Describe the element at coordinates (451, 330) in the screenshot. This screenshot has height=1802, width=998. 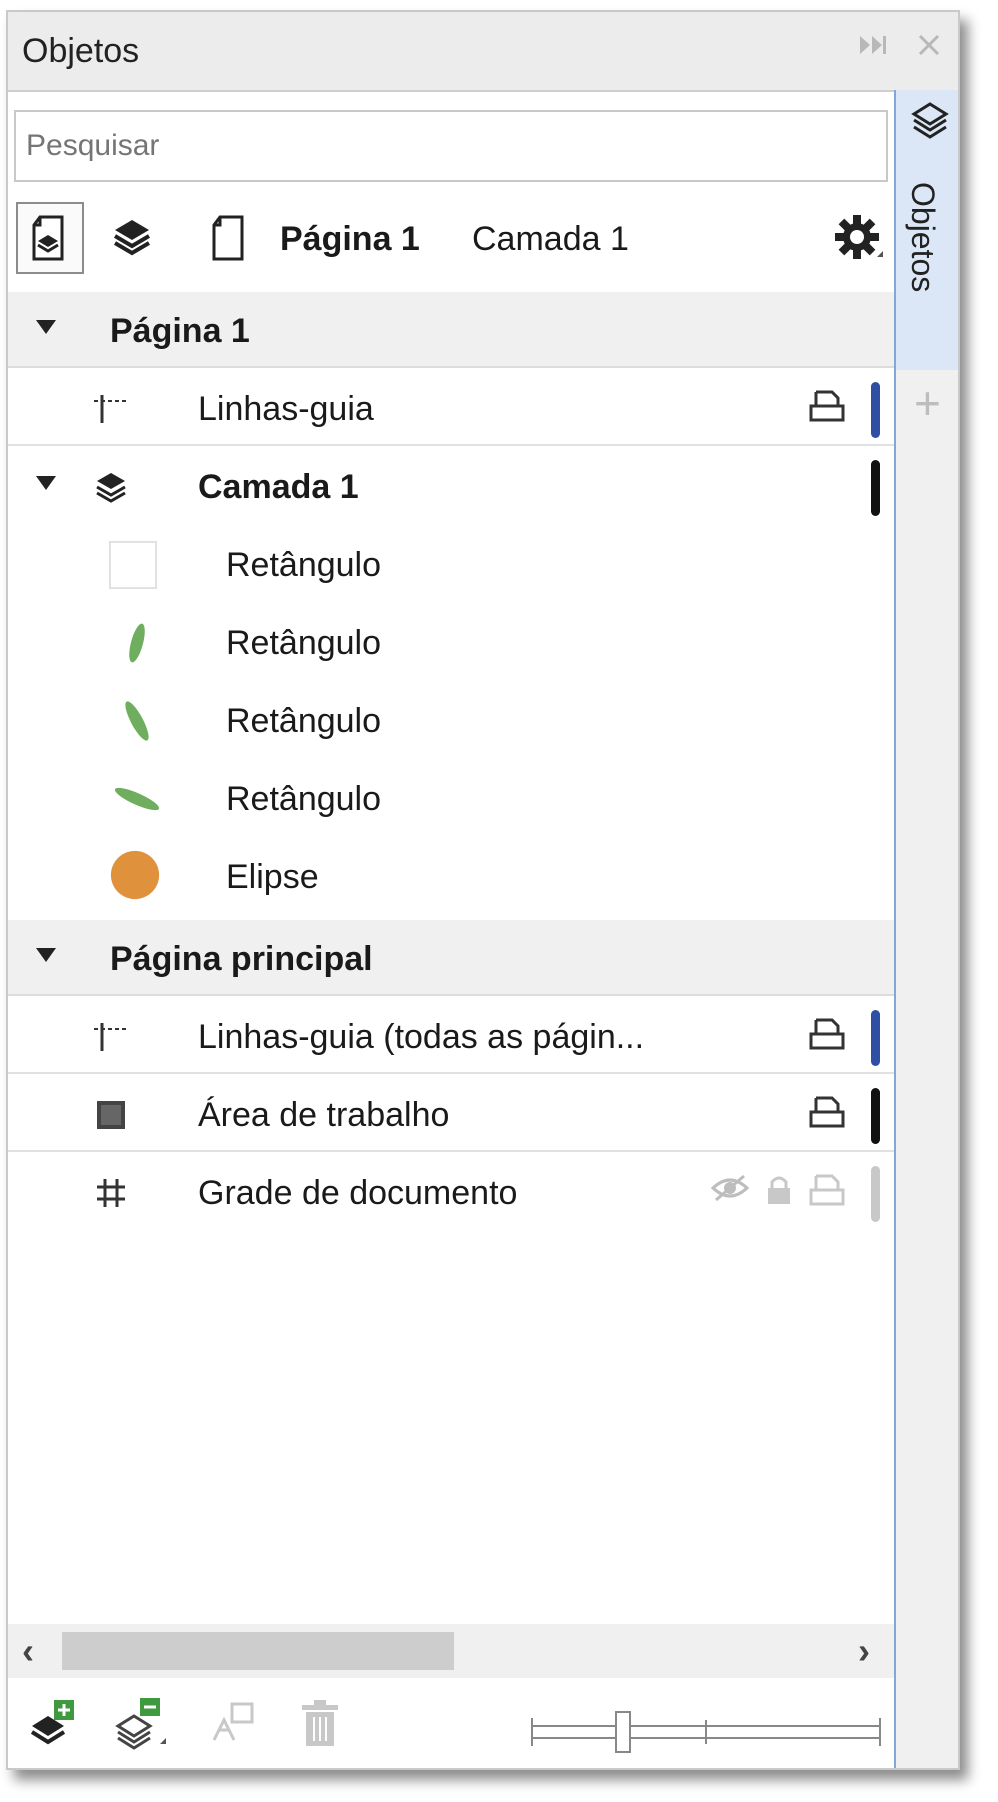
I see `page-1-row: Página 1` at that location.